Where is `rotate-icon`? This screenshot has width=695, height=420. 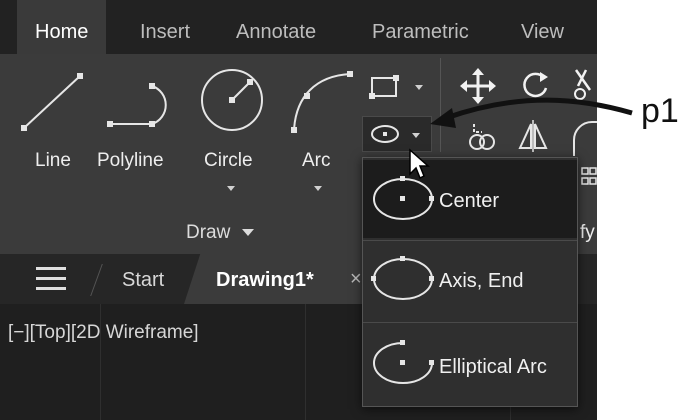 rotate-icon is located at coordinates (535, 85).